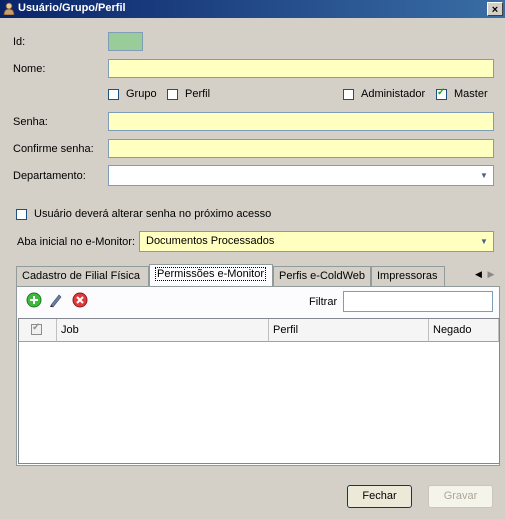  What do you see at coordinates (49, 176) in the screenshot?
I see `departamento-label: Departamento:` at bounding box center [49, 176].